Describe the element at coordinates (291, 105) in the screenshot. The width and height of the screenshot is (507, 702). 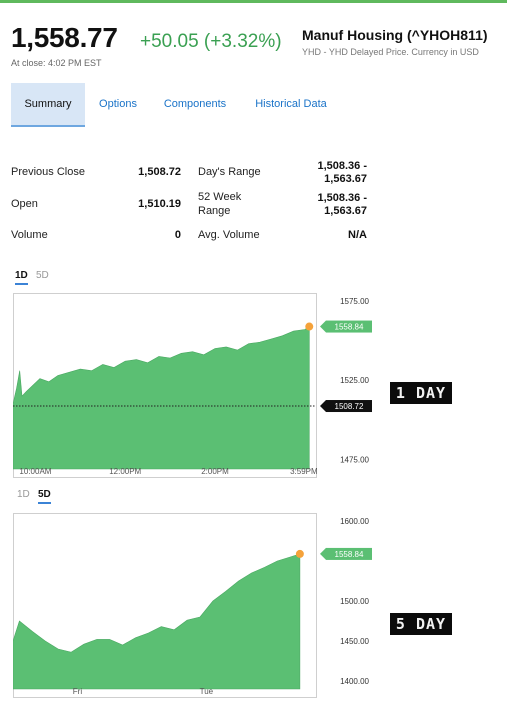
I see `tab-historical-data: Historical Data` at that location.